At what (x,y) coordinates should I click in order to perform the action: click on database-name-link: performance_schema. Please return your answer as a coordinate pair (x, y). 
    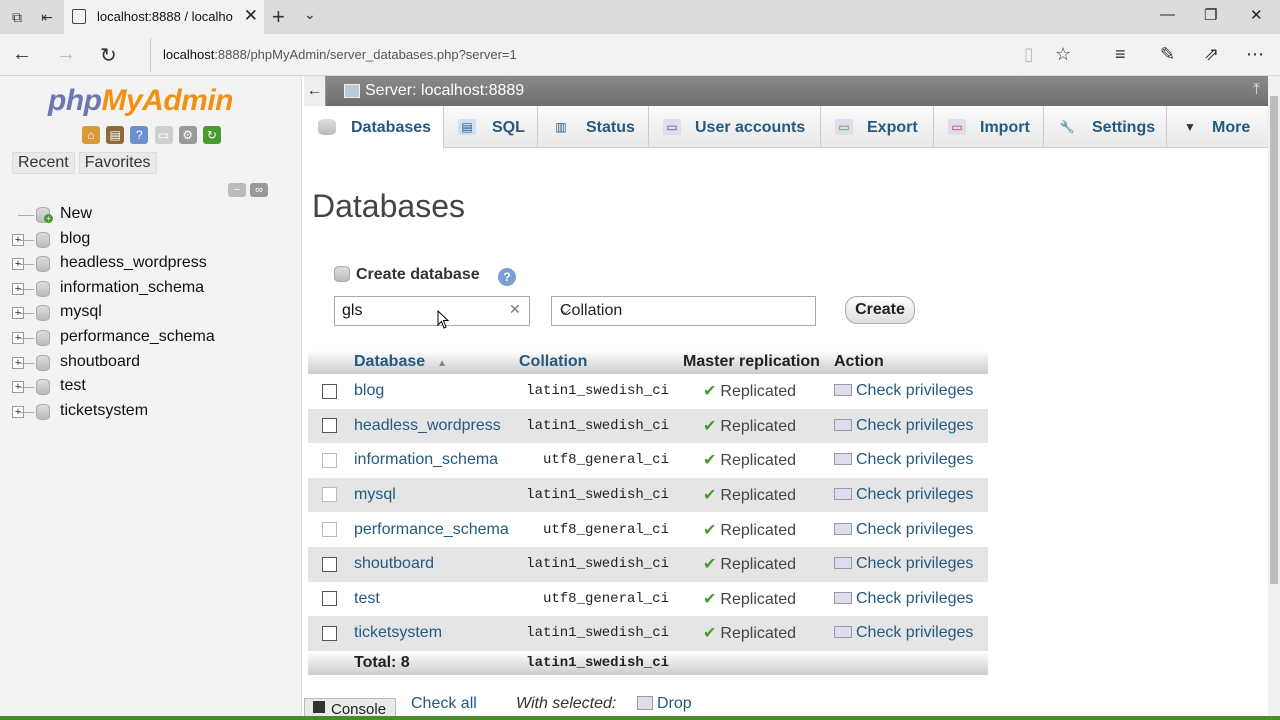
    Looking at the image, I should click on (432, 529).